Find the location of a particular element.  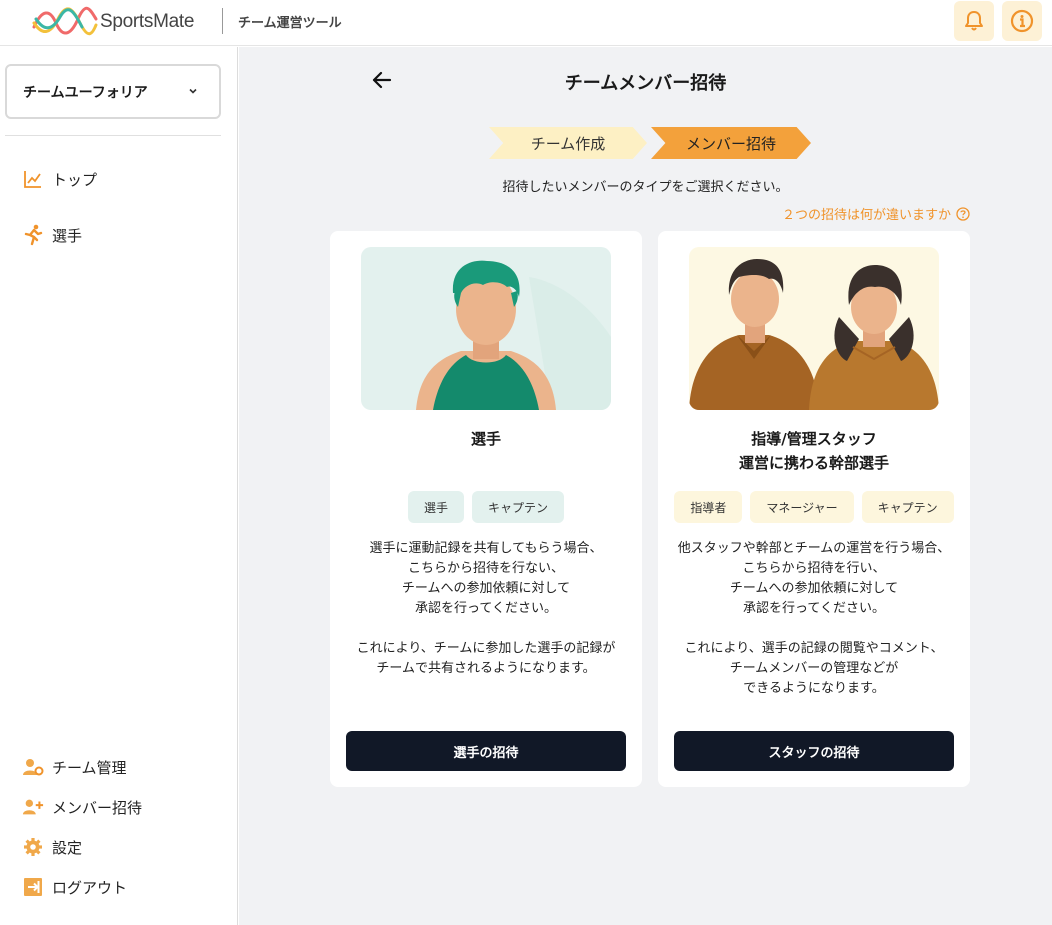

team-select: チームユーフォリア is located at coordinates (113, 91).